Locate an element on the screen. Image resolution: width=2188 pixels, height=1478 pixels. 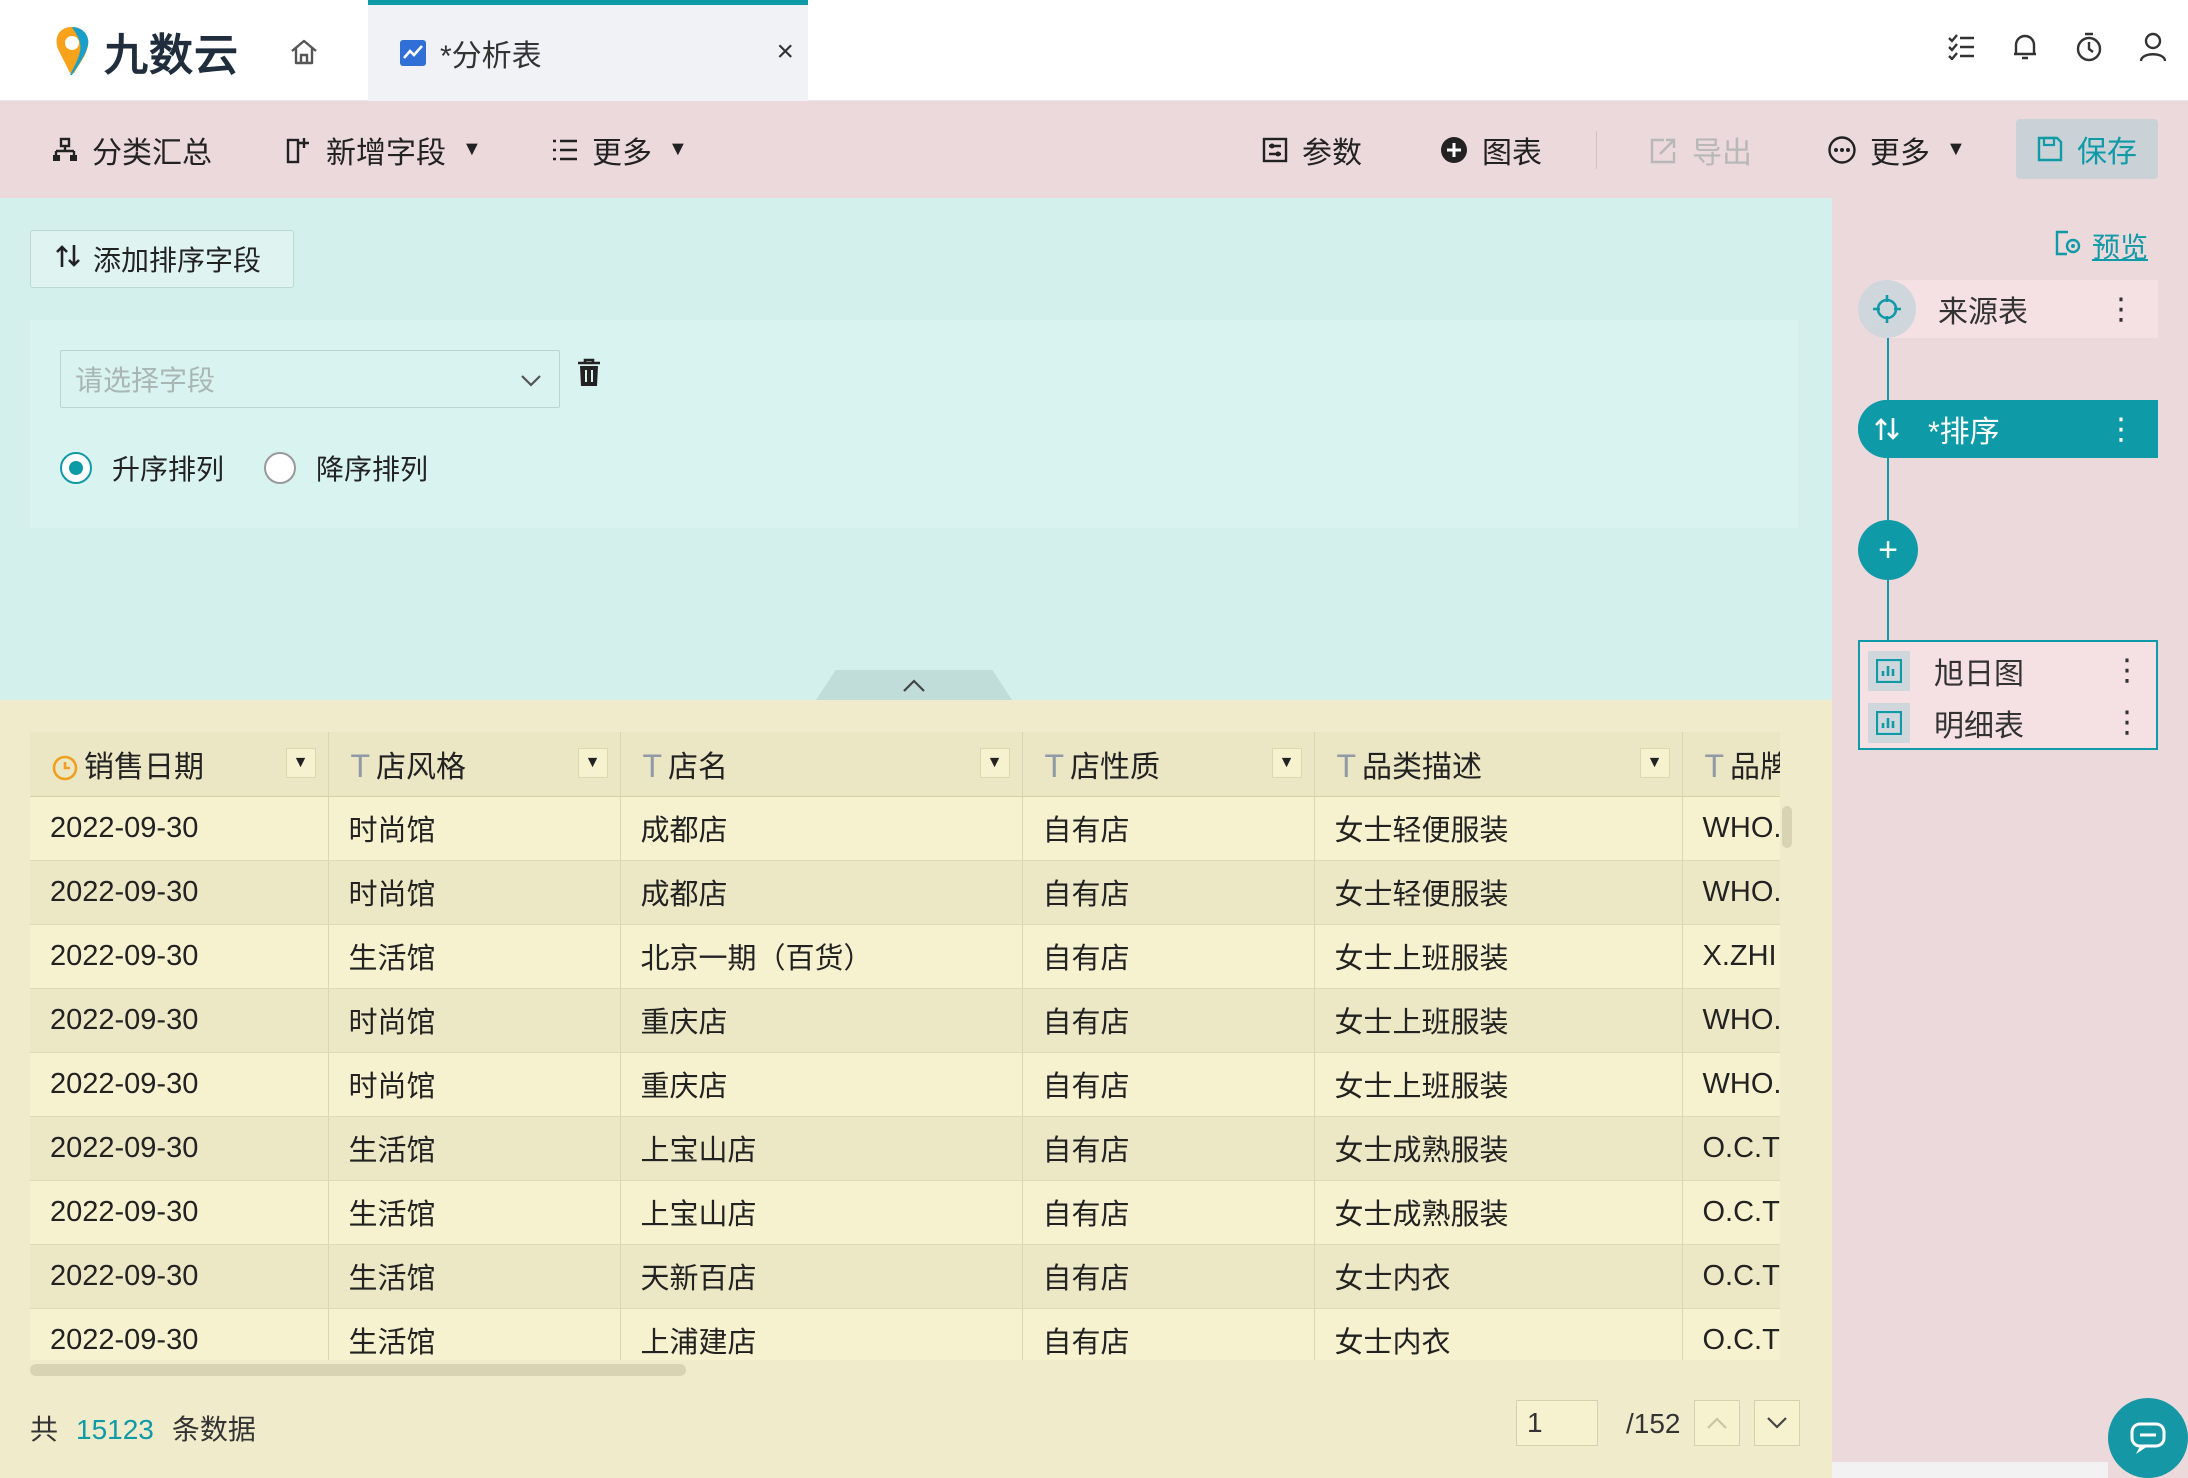
group-summary-label: 分类汇总 is located at coordinates (152, 153).